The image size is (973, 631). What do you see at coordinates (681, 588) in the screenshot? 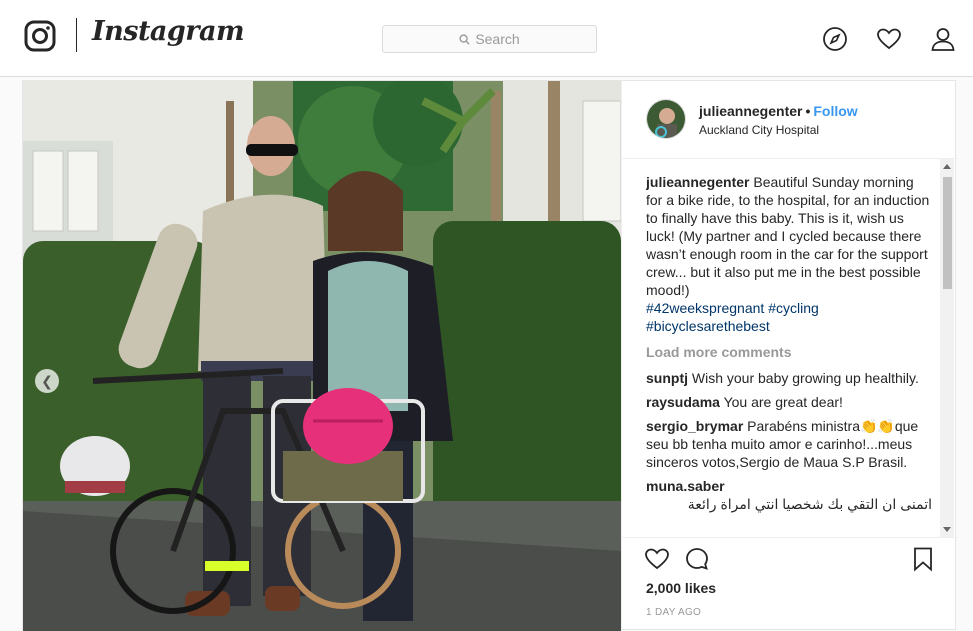
I see `likes-count: 2,000 likes` at bounding box center [681, 588].